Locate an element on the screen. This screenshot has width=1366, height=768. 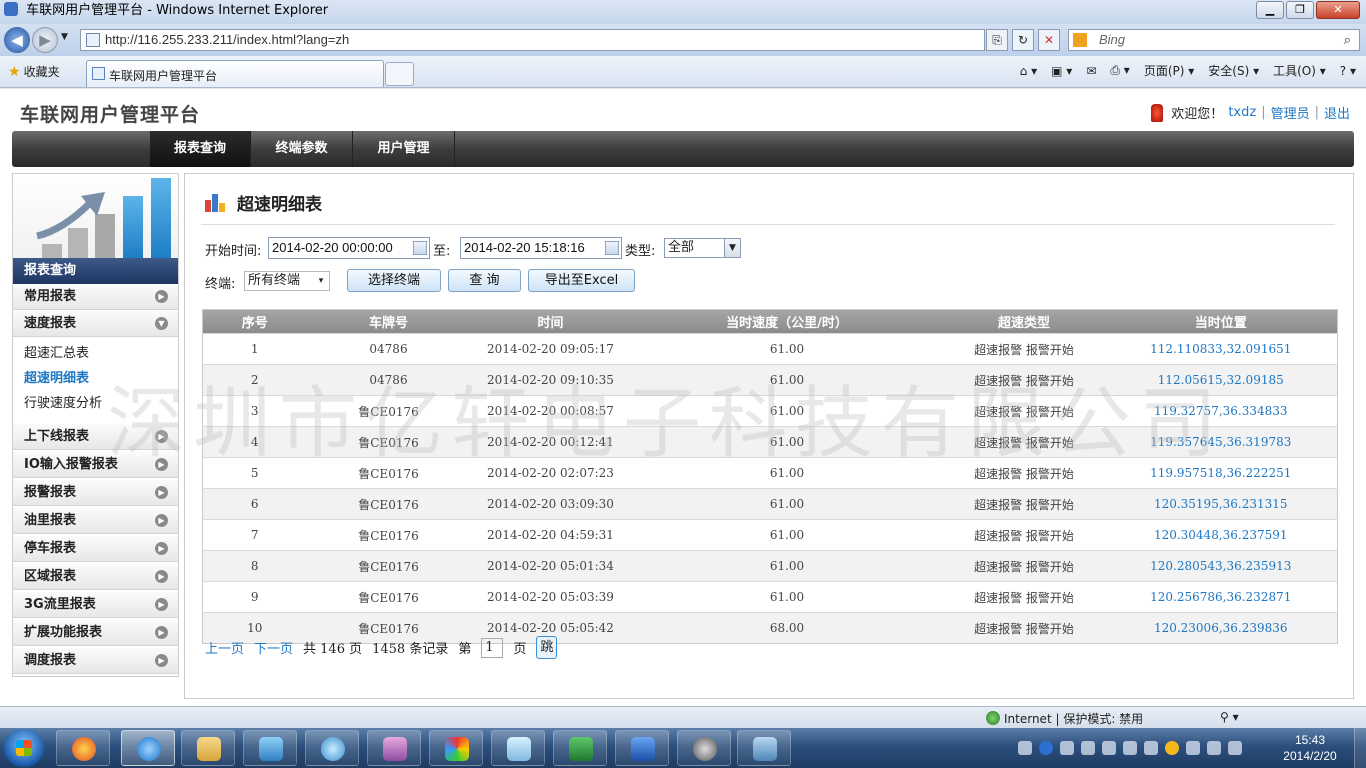
menu-page: 页面(P) ▾ is located at coordinates (1169, 70).